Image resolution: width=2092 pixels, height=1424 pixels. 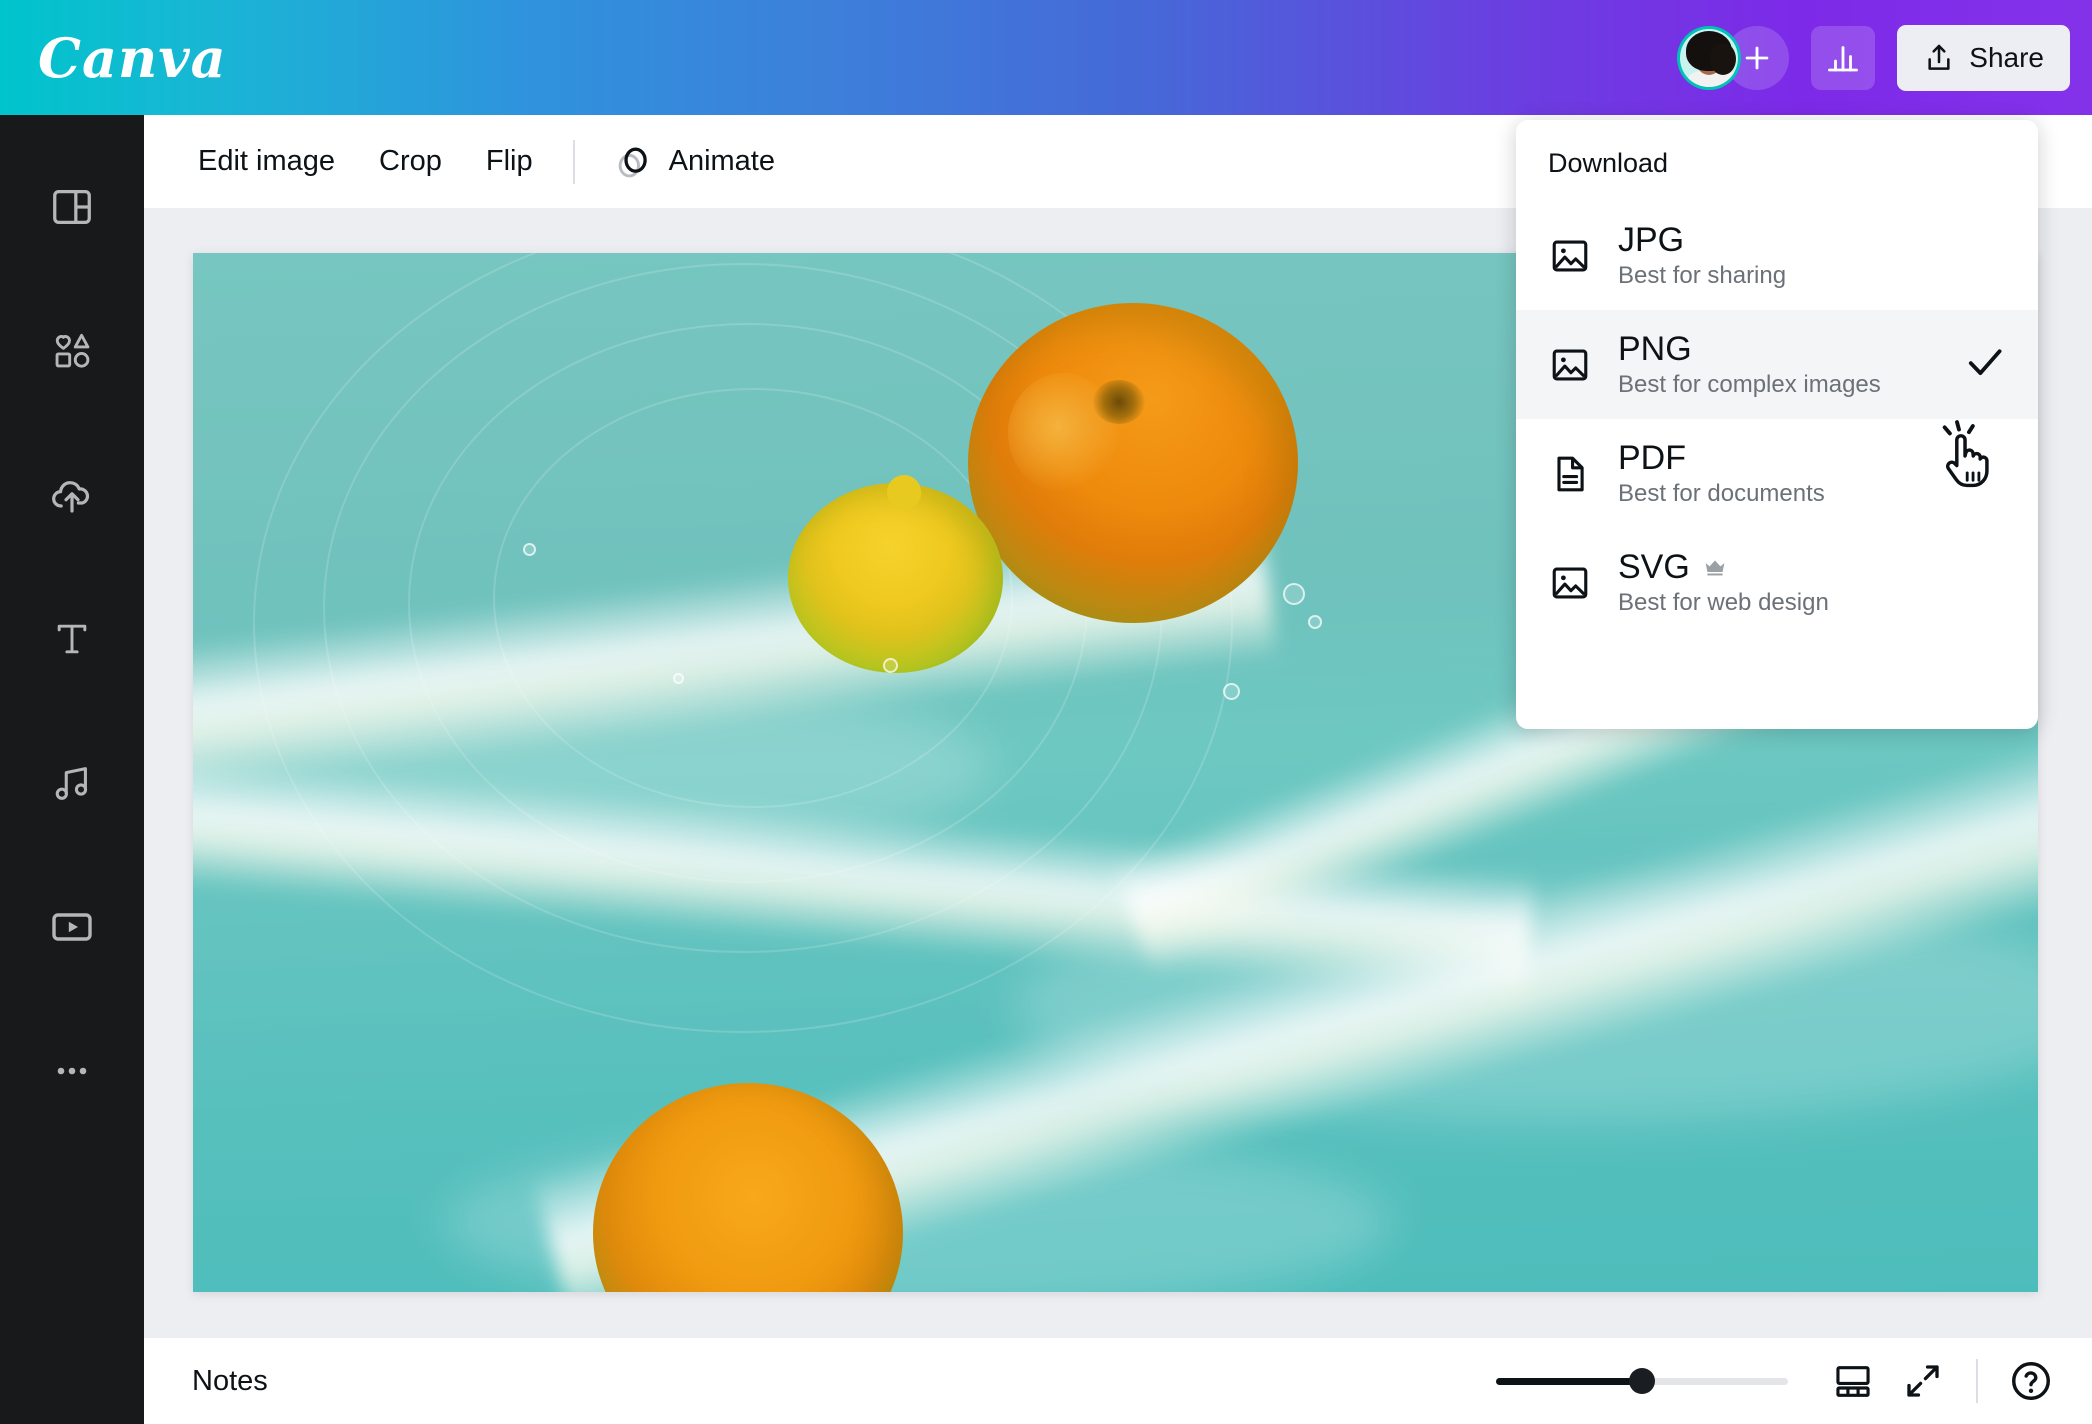 I want to click on sidebar-item-text, so click(x=72, y=639).